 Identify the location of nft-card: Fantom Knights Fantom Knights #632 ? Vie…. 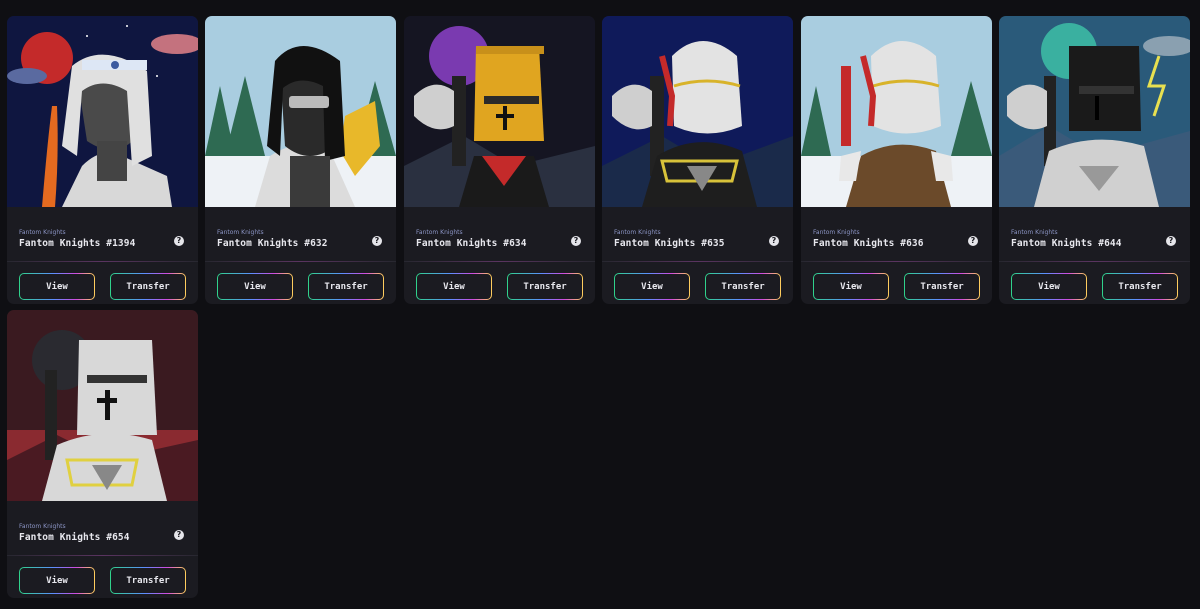
(300, 160).